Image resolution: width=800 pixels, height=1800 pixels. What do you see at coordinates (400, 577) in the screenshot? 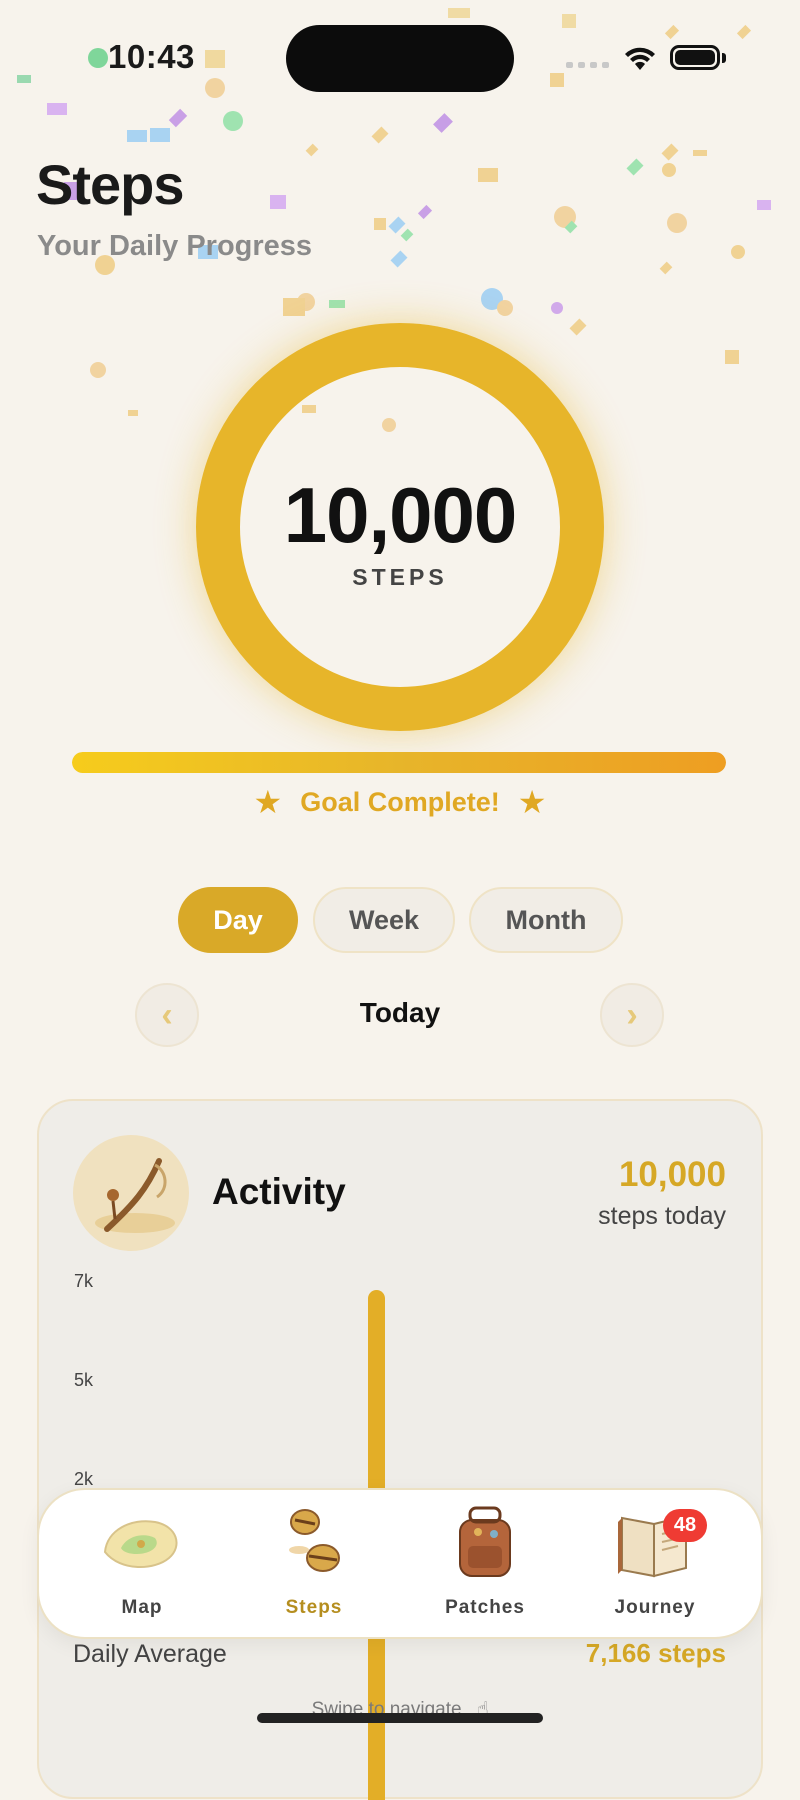
I see `ring-unit-label: STEPS` at bounding box center [400, 577].